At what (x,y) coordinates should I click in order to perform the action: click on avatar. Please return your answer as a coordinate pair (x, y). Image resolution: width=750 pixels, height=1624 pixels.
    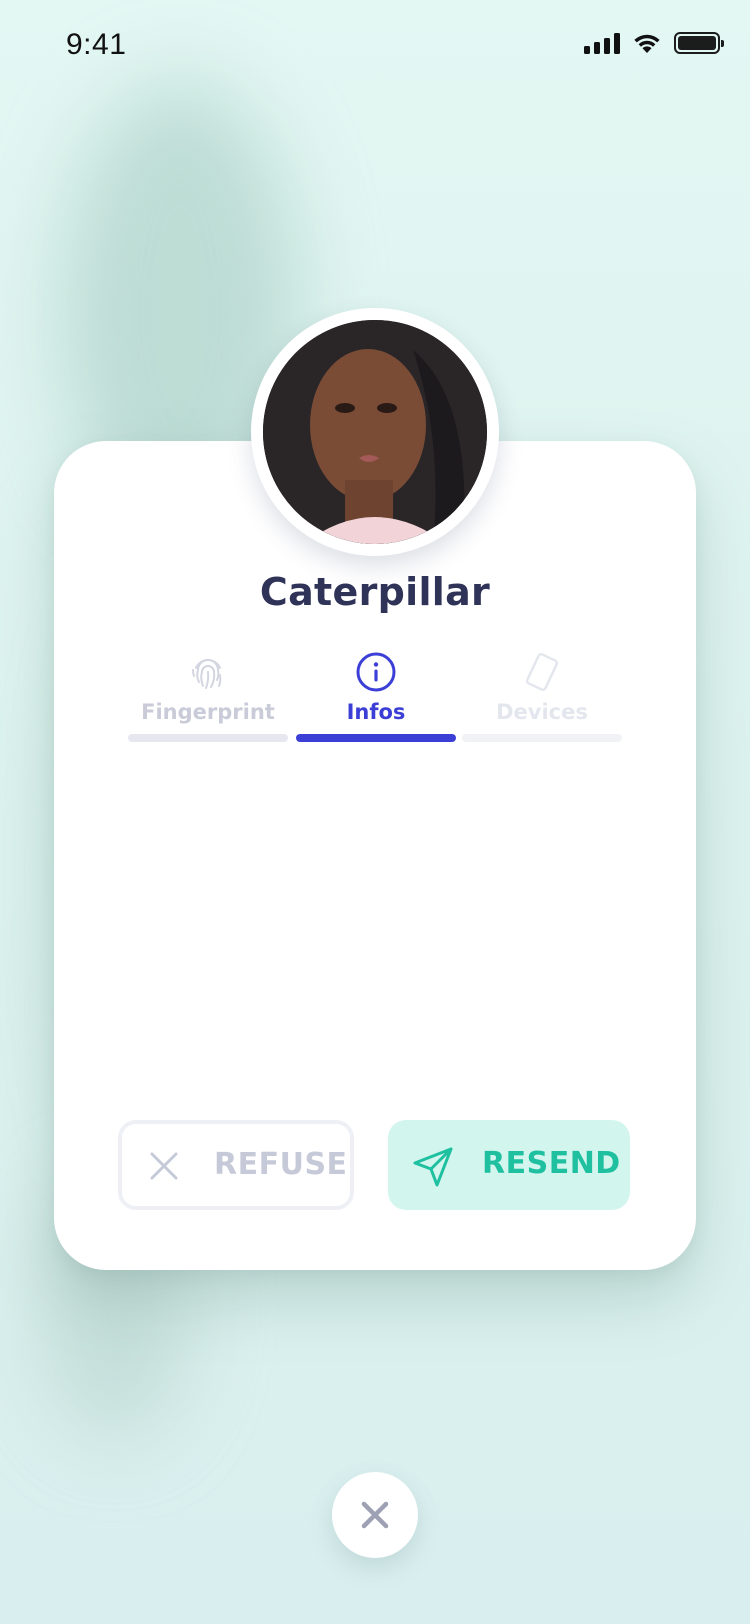
    Looking at the image, I should click on (375, 432).